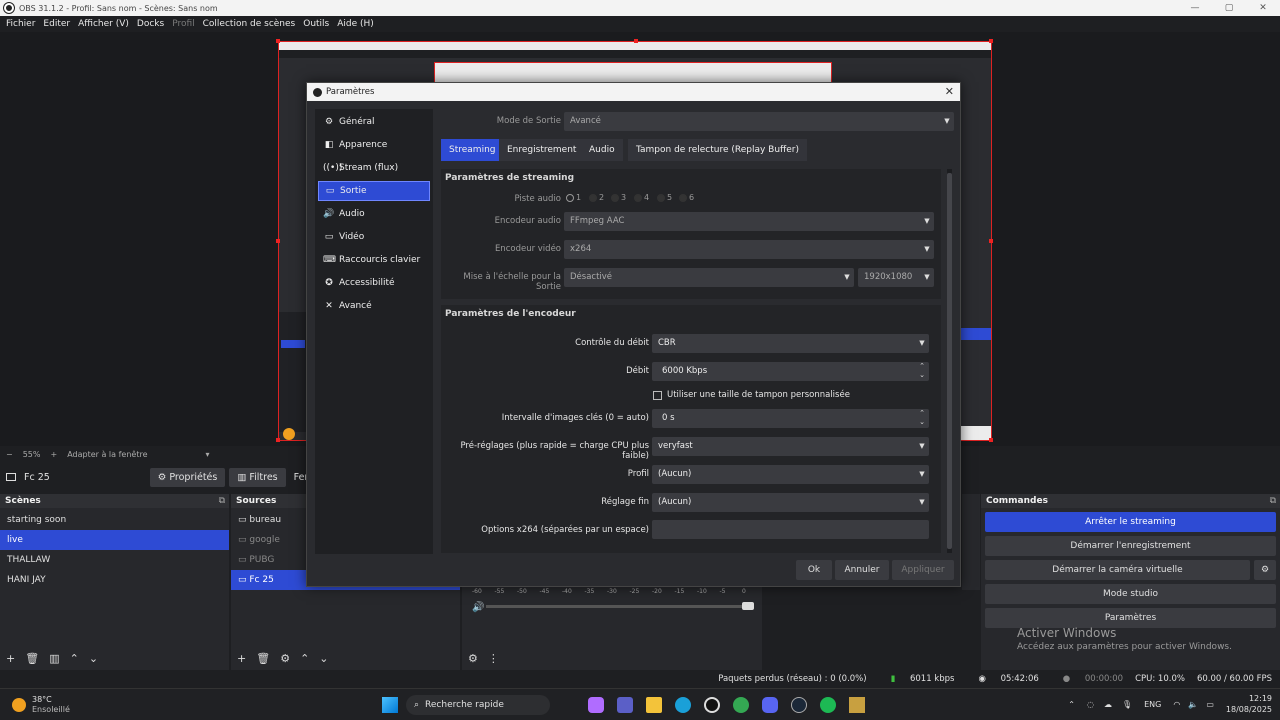 The image size is (1280, 720). I want to click on language-indicator: ENG, so click(1152, 704).